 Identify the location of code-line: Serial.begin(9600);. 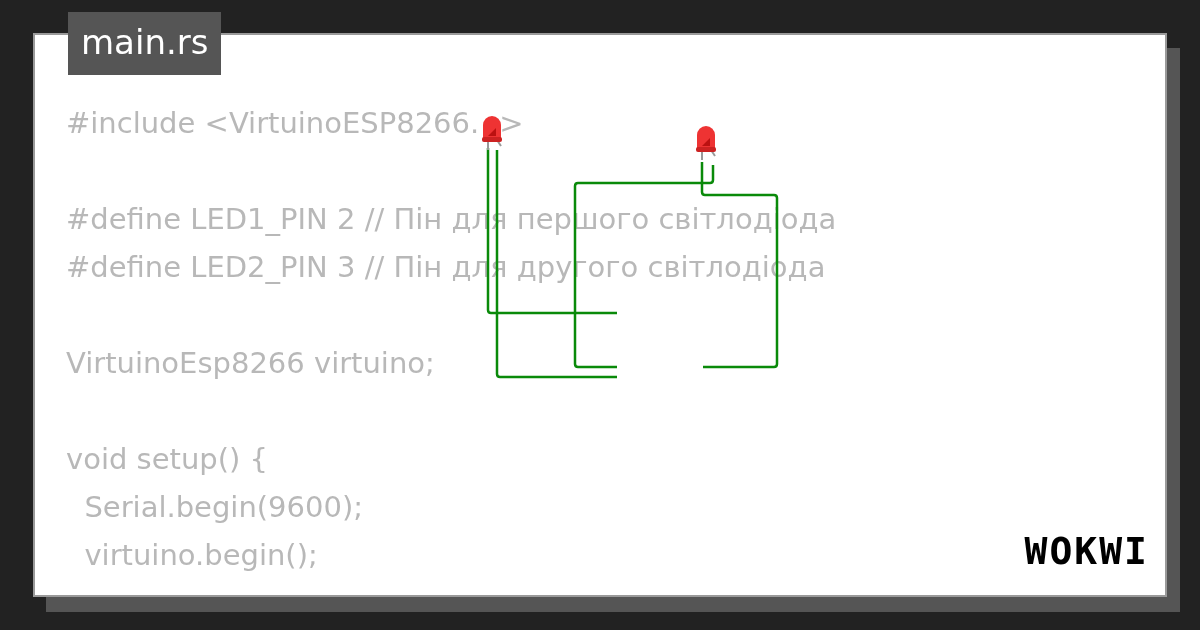
(223, 507).